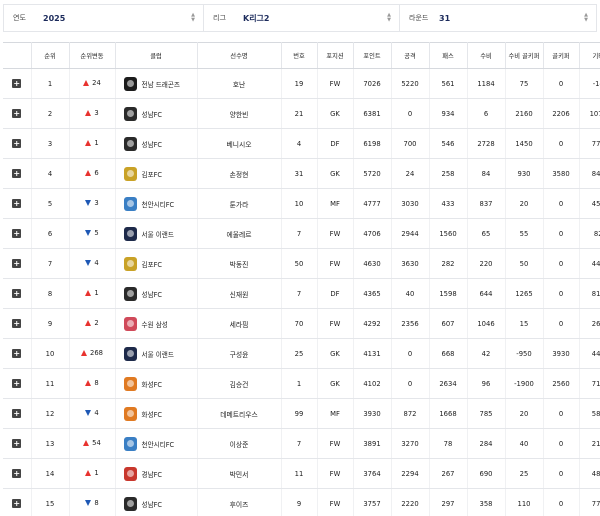 Image resolution: width=600 pixels, height=516 pixels. I want to click on league-select: 리그 K리그2 ▲ ▼, so click(302, 18).